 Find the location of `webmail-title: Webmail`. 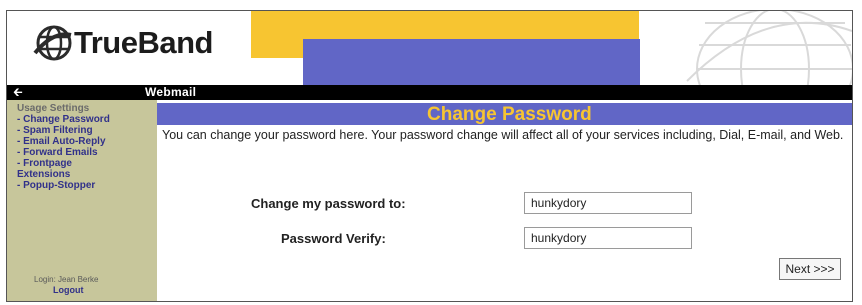

webmail-title: Webmail is located at coordinates (171, 92).